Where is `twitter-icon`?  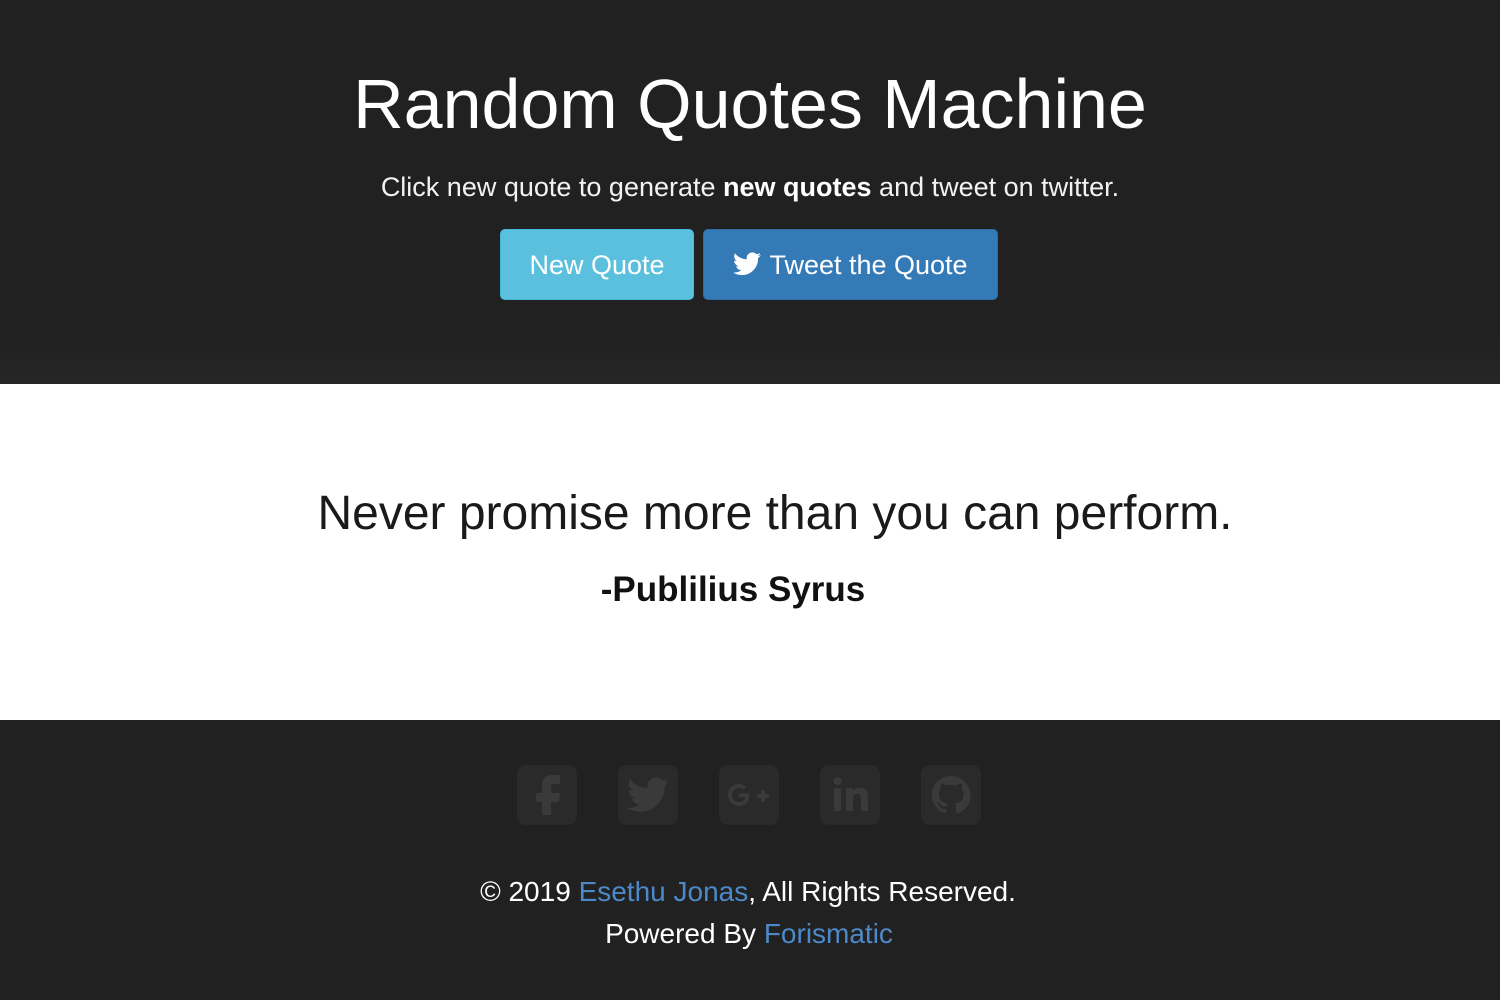
twitter-icon is located at coordinates (648, 795).